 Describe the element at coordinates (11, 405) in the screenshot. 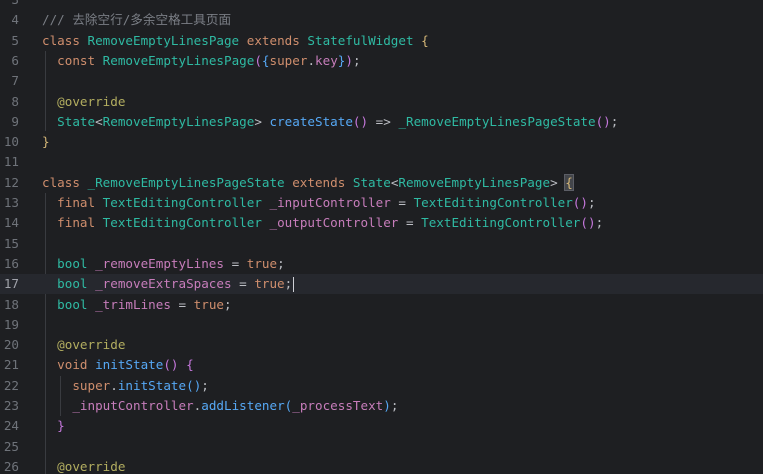

I see `line-number: 23` at that location.